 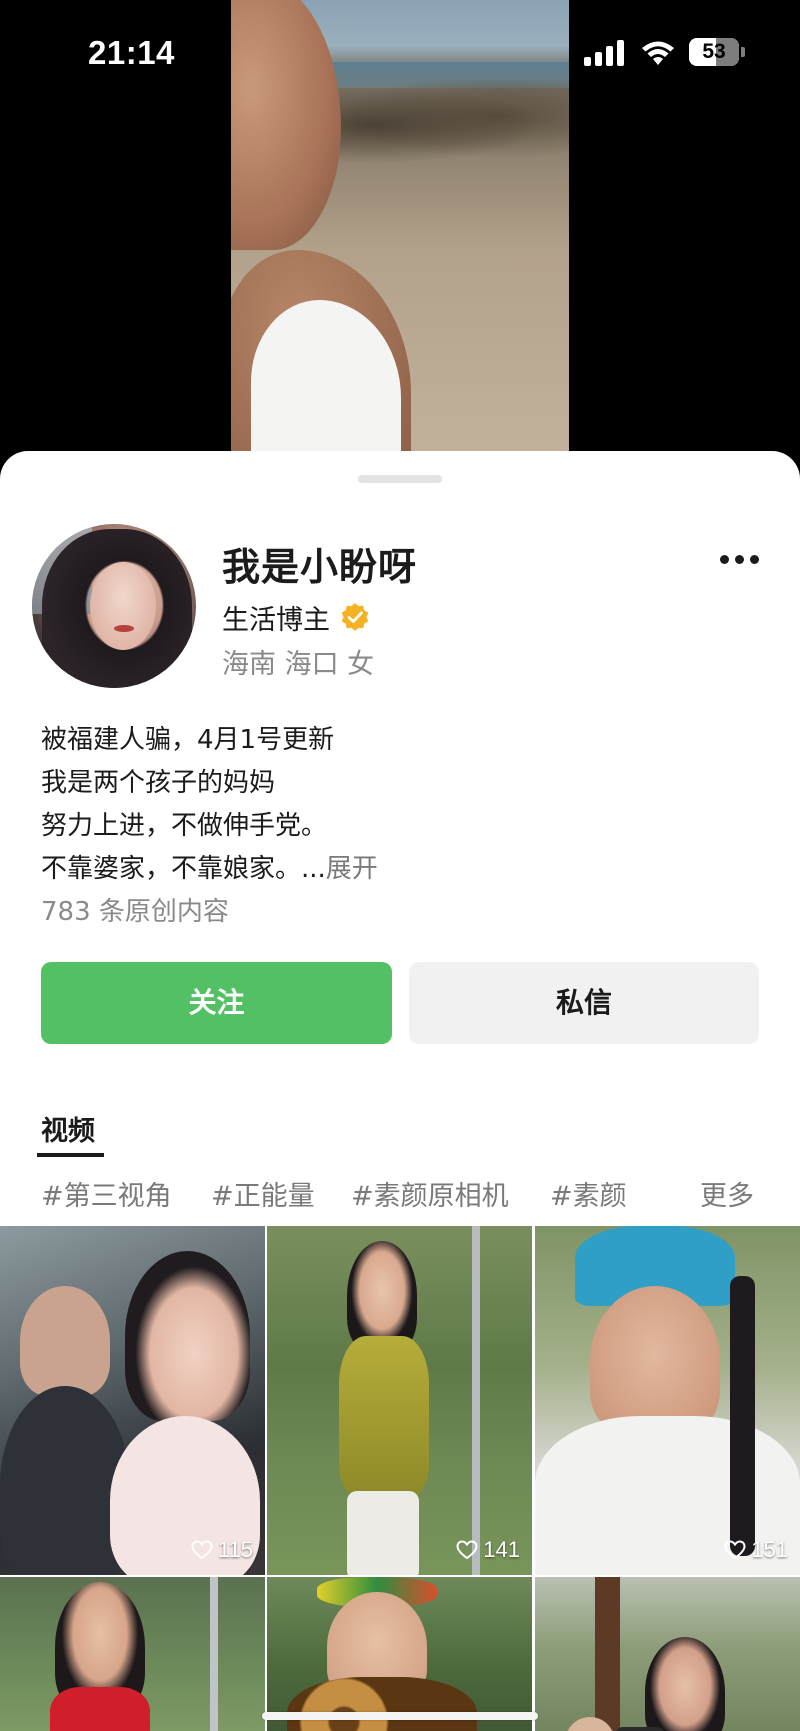 I want to click on wifi-icon, so click(x=658, y=53).